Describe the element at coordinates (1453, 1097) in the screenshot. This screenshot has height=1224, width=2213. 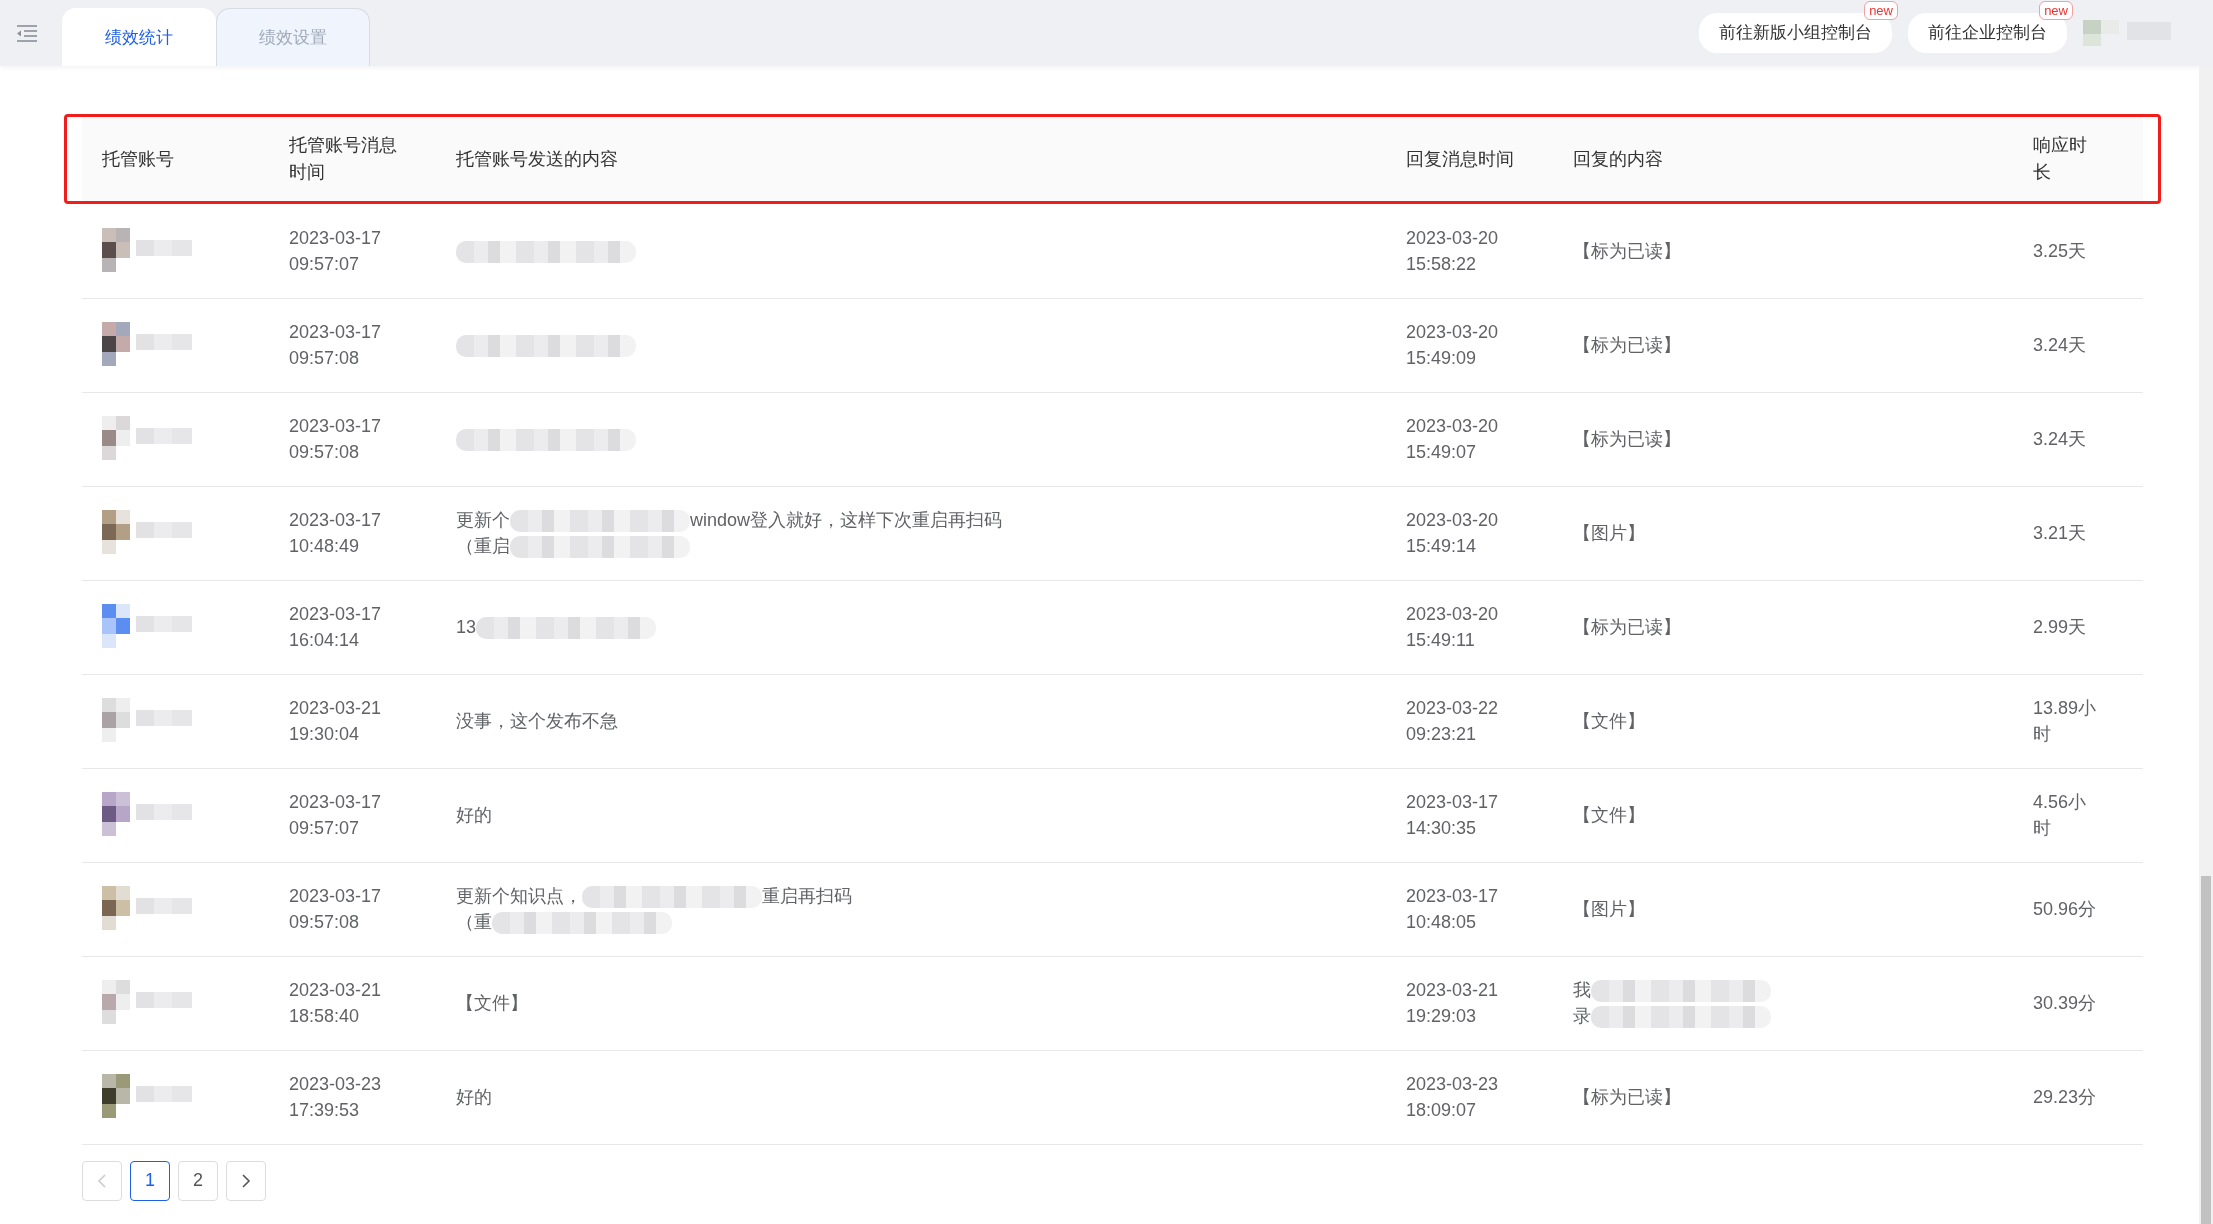
I see `reply-time: 2023-03-23 18:09:07` at that location.